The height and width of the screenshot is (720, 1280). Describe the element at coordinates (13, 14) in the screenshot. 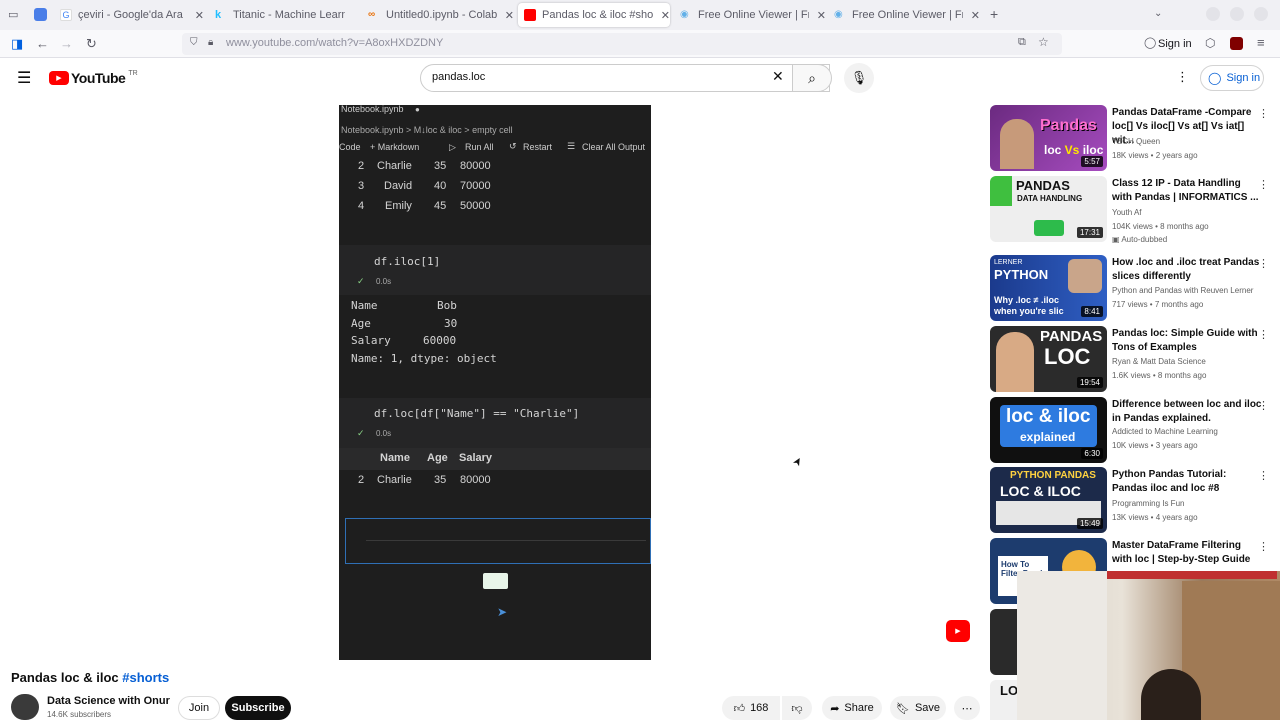

I see `tab-list-icon: ▭` at that location.